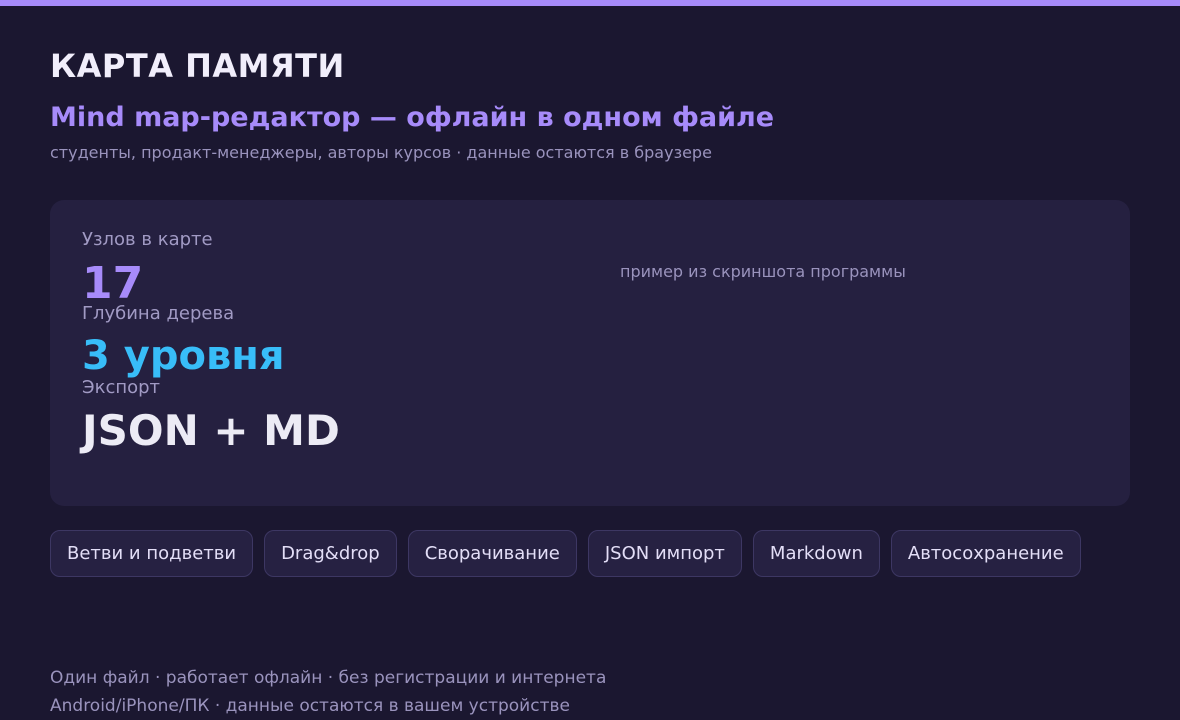 This screenshot has height=720, width=1180. I want to click on stat-nodes-label: Узлов в карте, so click(147, 239).